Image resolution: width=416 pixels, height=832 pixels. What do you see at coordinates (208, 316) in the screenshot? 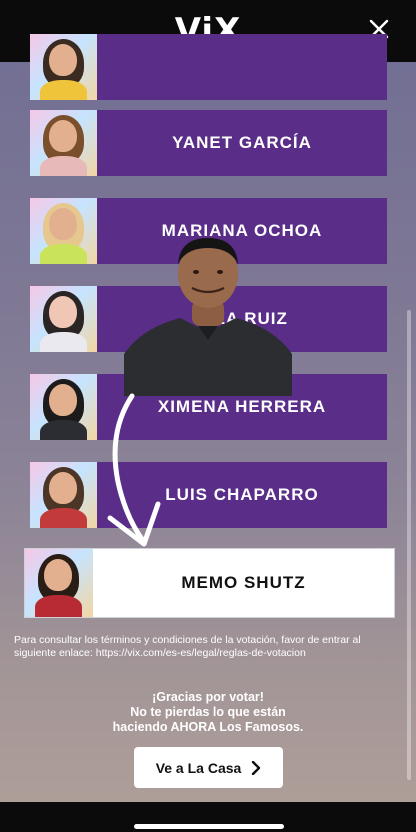
I see `overlay-person-image` at bounding box center [208, 316].